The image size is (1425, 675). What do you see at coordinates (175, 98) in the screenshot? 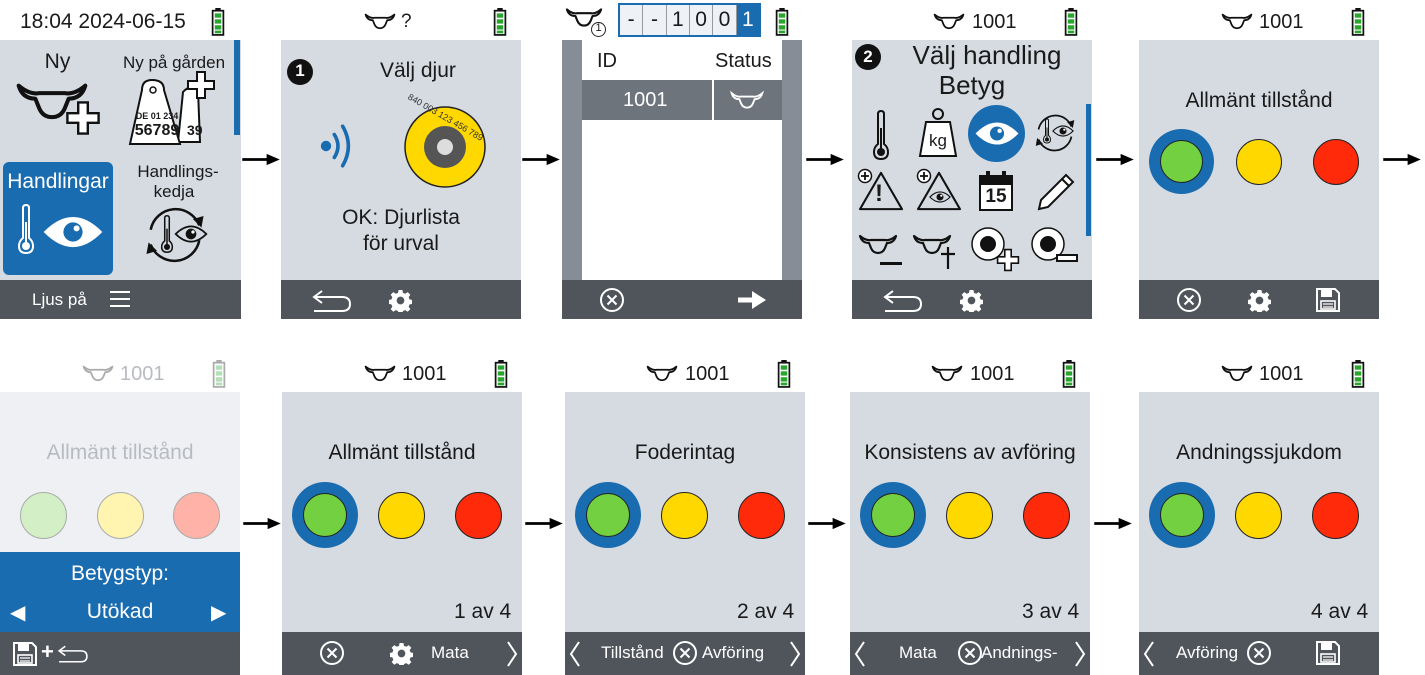
I see `menu-item-new-on-farm: Ny på gården DE 01 234 56789 39` at bounding box center [175, 98].